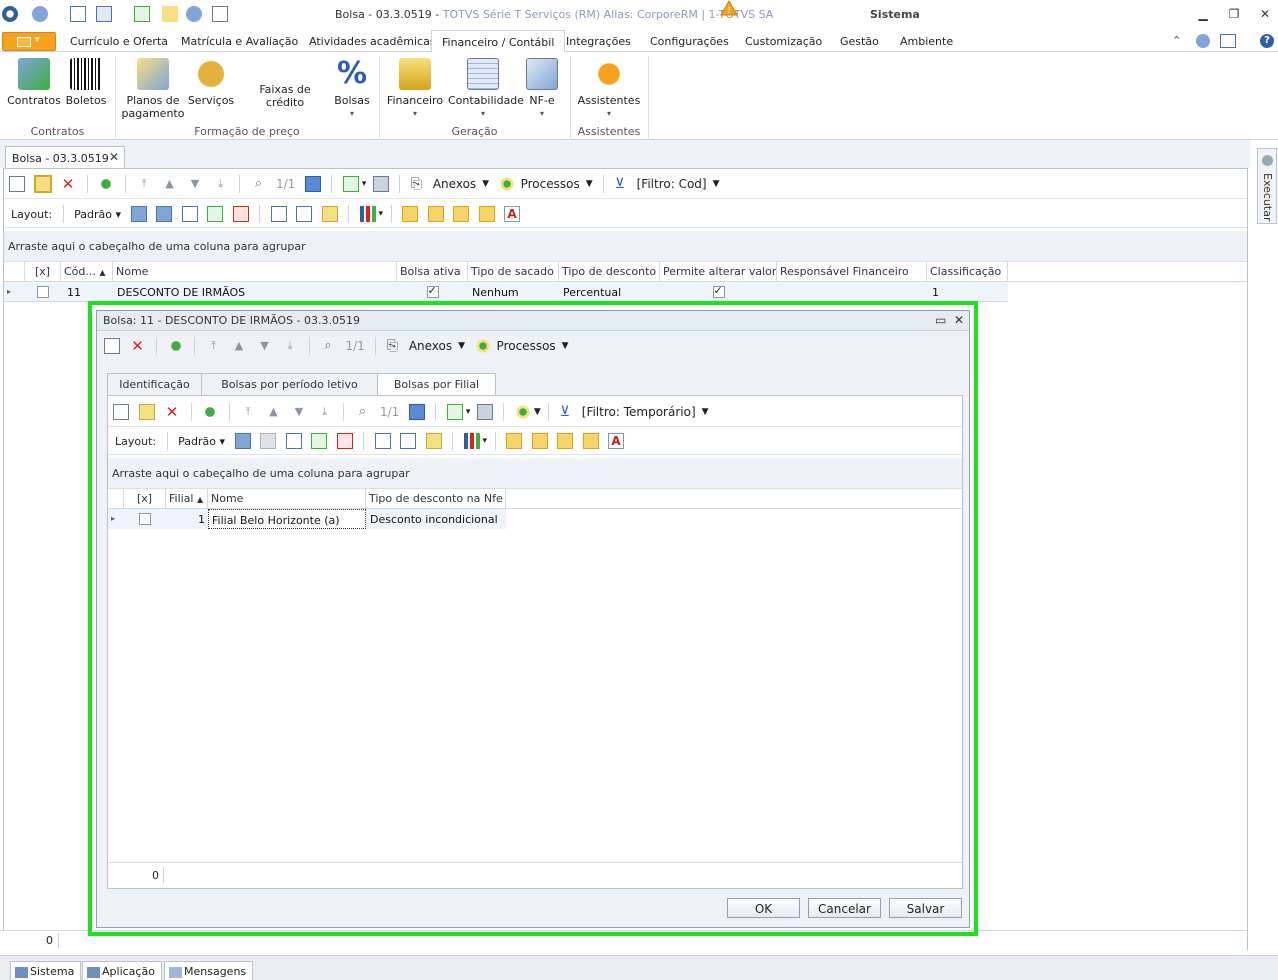  What do you see at coordinates (550, 184) in the screenshot?
I see `processos-button: Processos` at bounding box center [550, 184].